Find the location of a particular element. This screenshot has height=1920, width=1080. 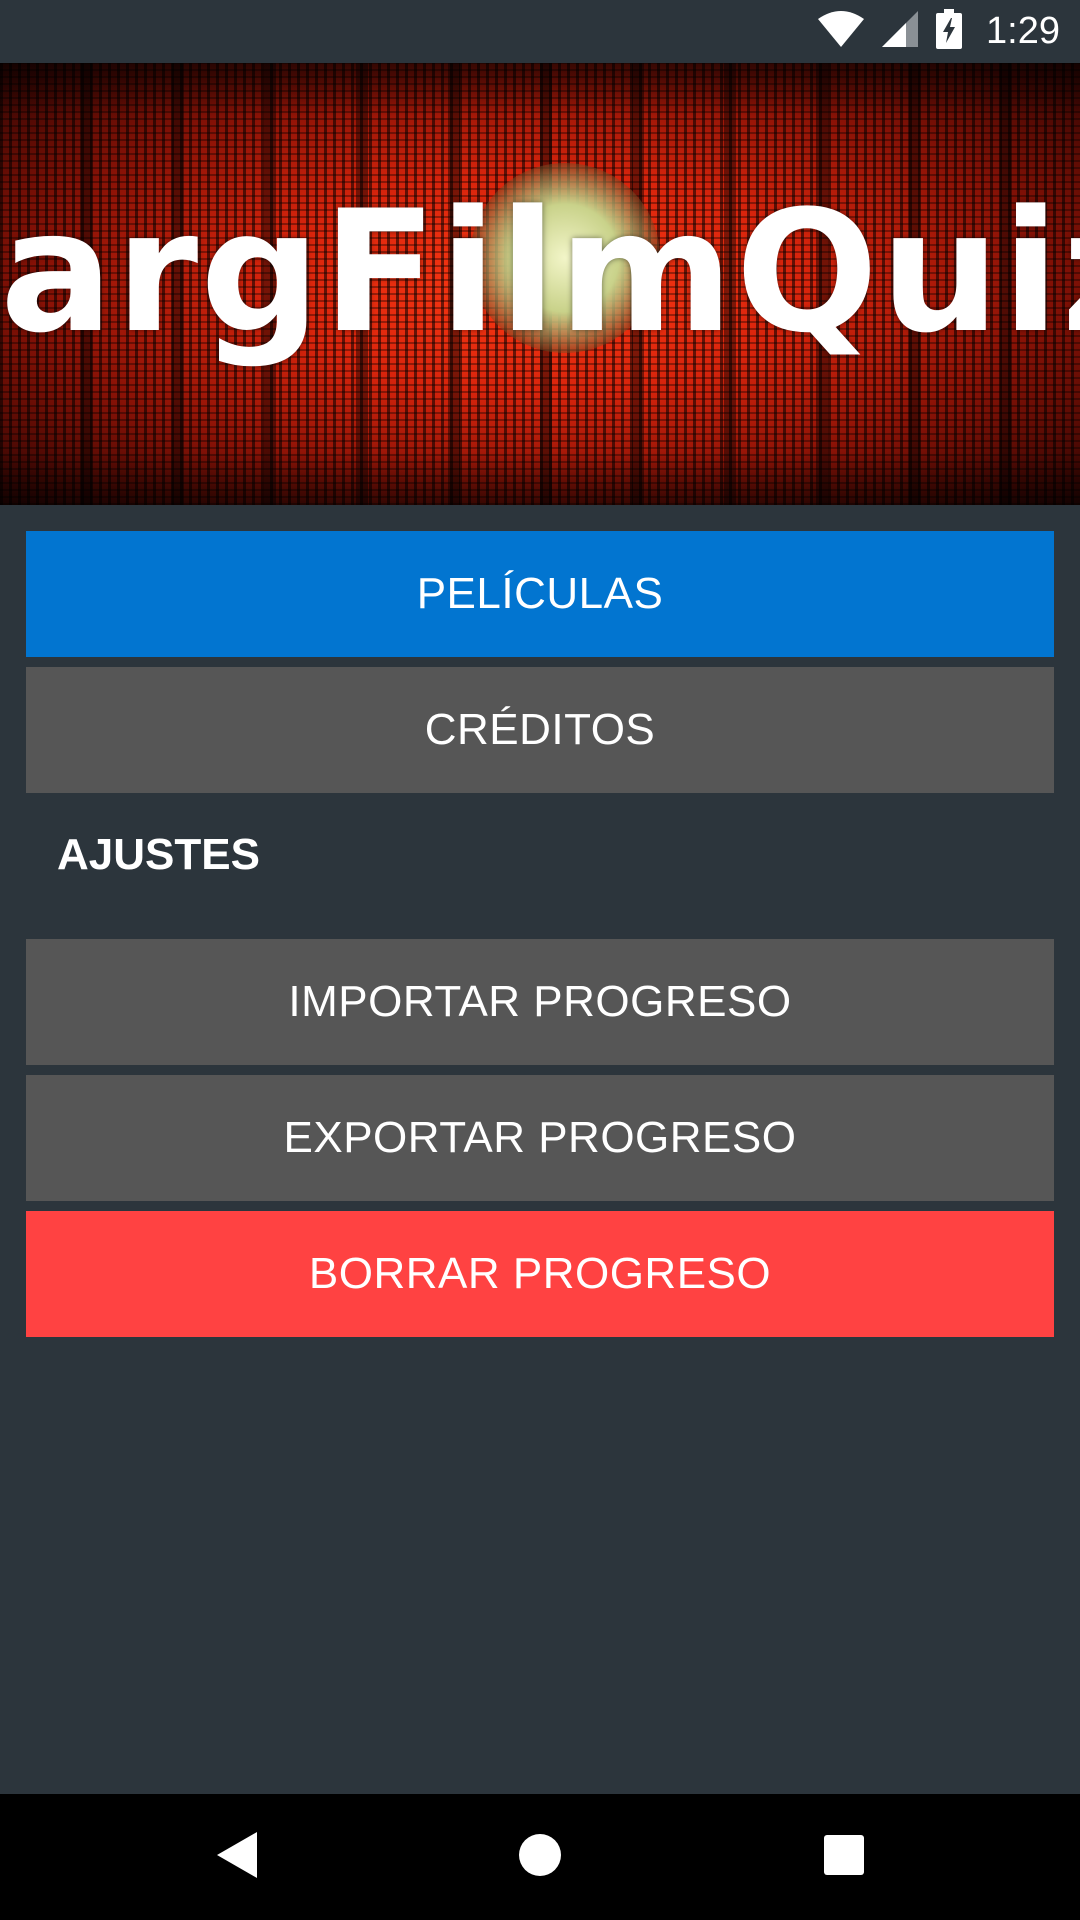

export-progress-button: EXPORTAR PROGRESO is located at coordinates (540, 1138).